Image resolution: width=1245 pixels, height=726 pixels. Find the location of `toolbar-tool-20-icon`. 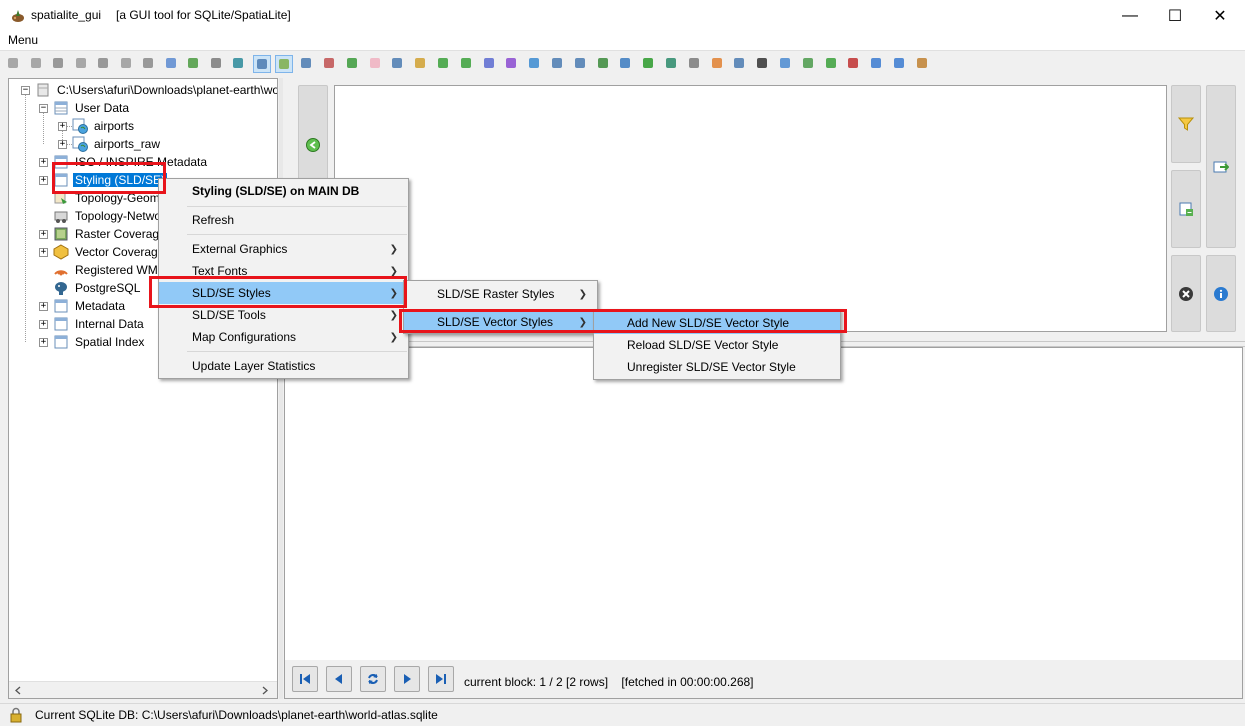

toolbar-tool-20-icon is located at coordinates (444, 64).